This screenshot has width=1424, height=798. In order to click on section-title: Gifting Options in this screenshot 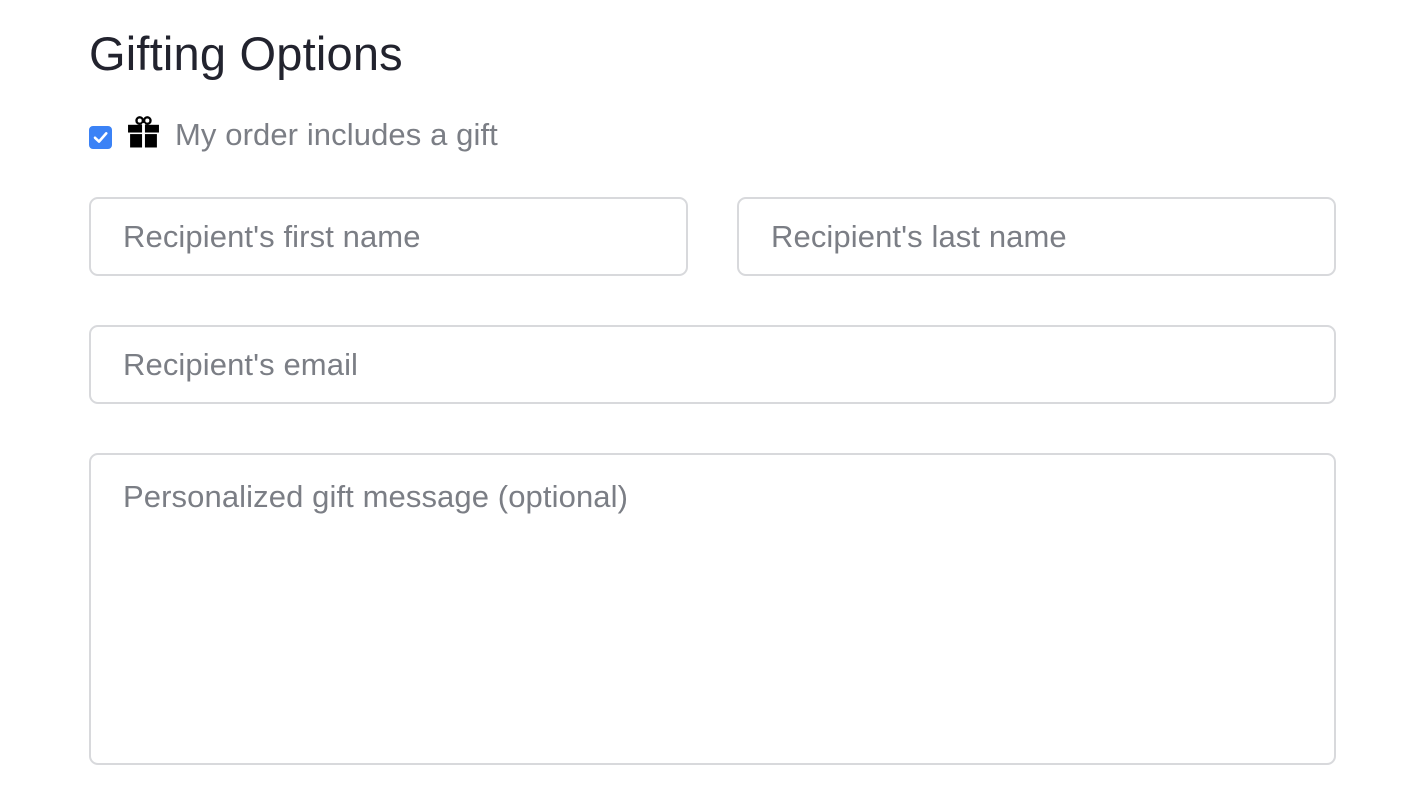, I will do `click(246, 53)`.